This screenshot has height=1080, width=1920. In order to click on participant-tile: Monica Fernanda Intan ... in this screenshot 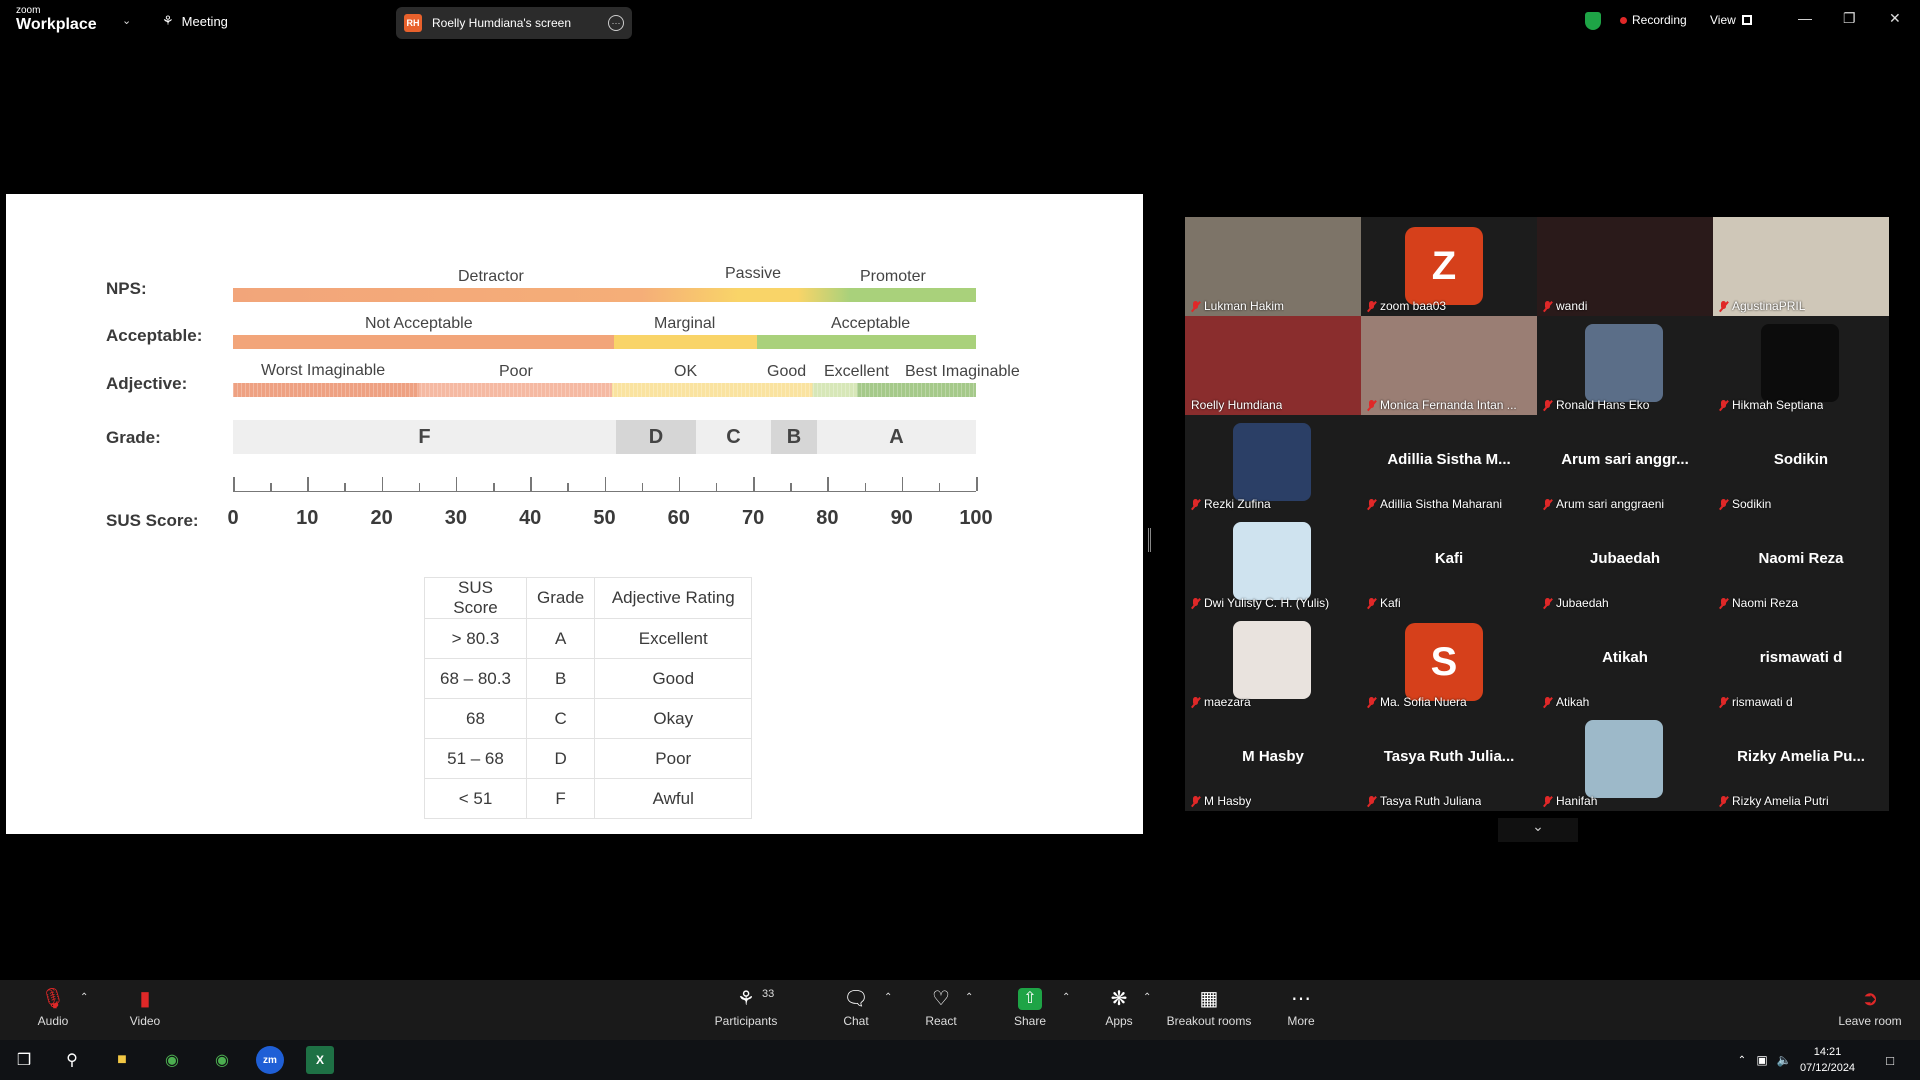, I will do `click(1449, 365)`.